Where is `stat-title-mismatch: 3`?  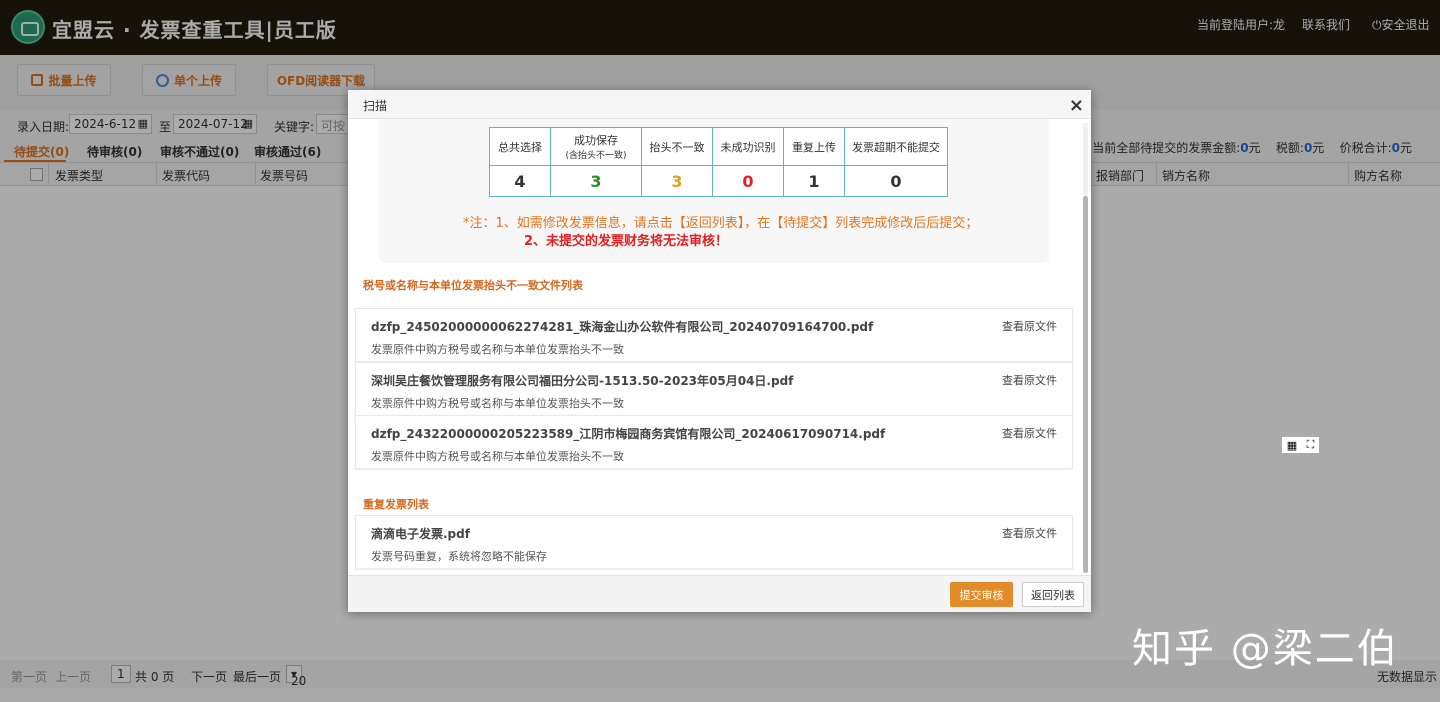 stat-title-mismatch: 3 is located at coordinates (677, 181).